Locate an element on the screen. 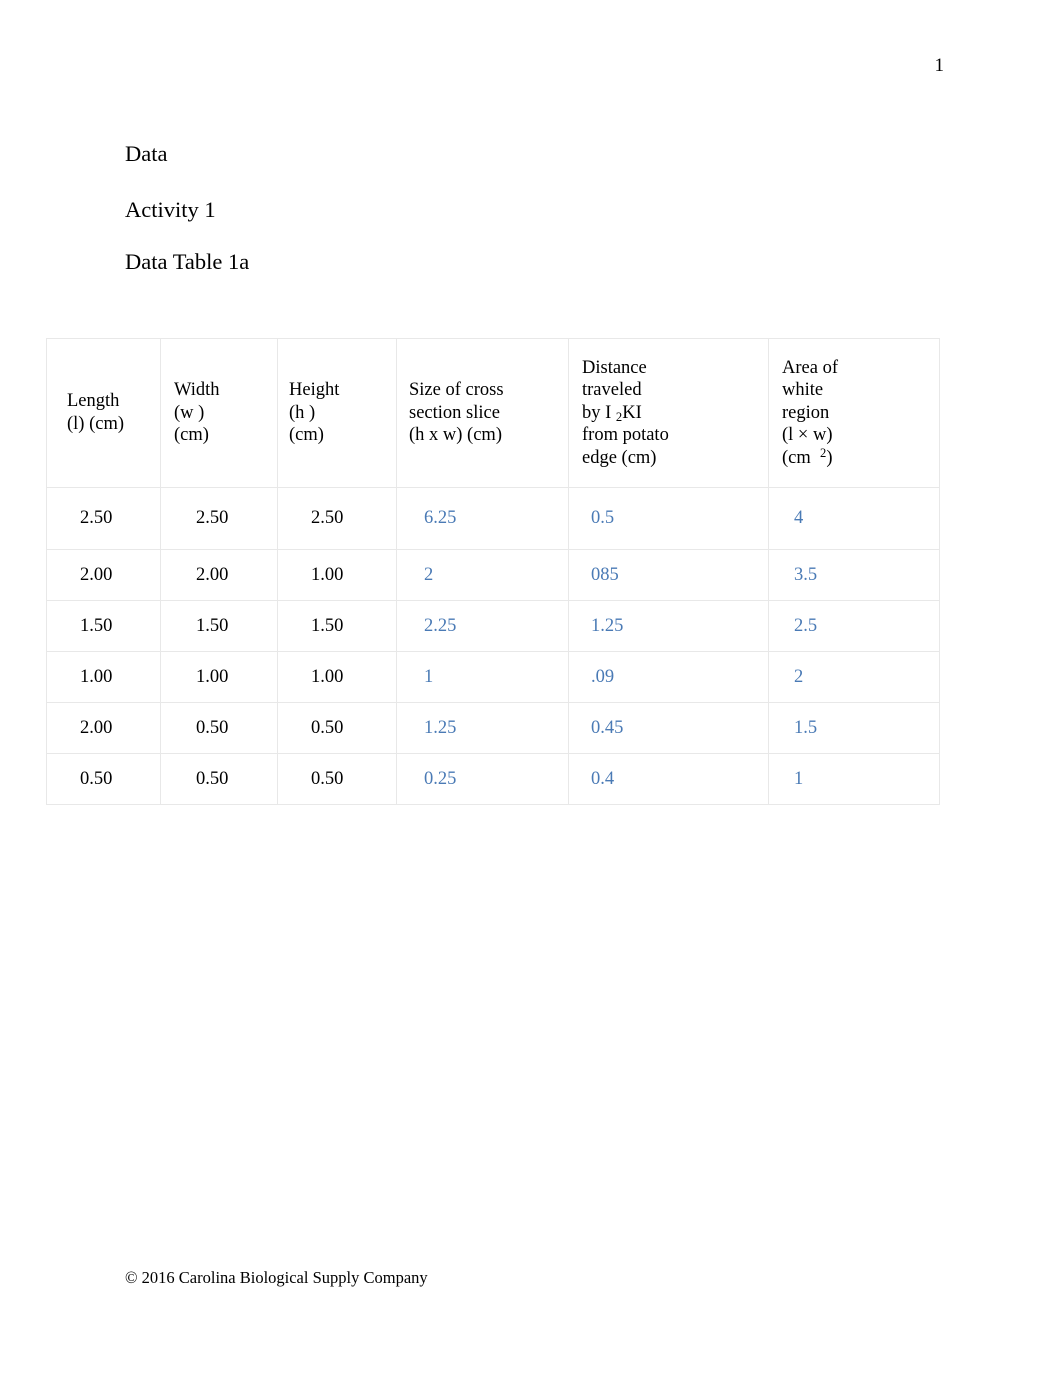 The image size is (1062, 1376). column-header-height: Height (h ) (cm) is located at coordinates (337, 413).